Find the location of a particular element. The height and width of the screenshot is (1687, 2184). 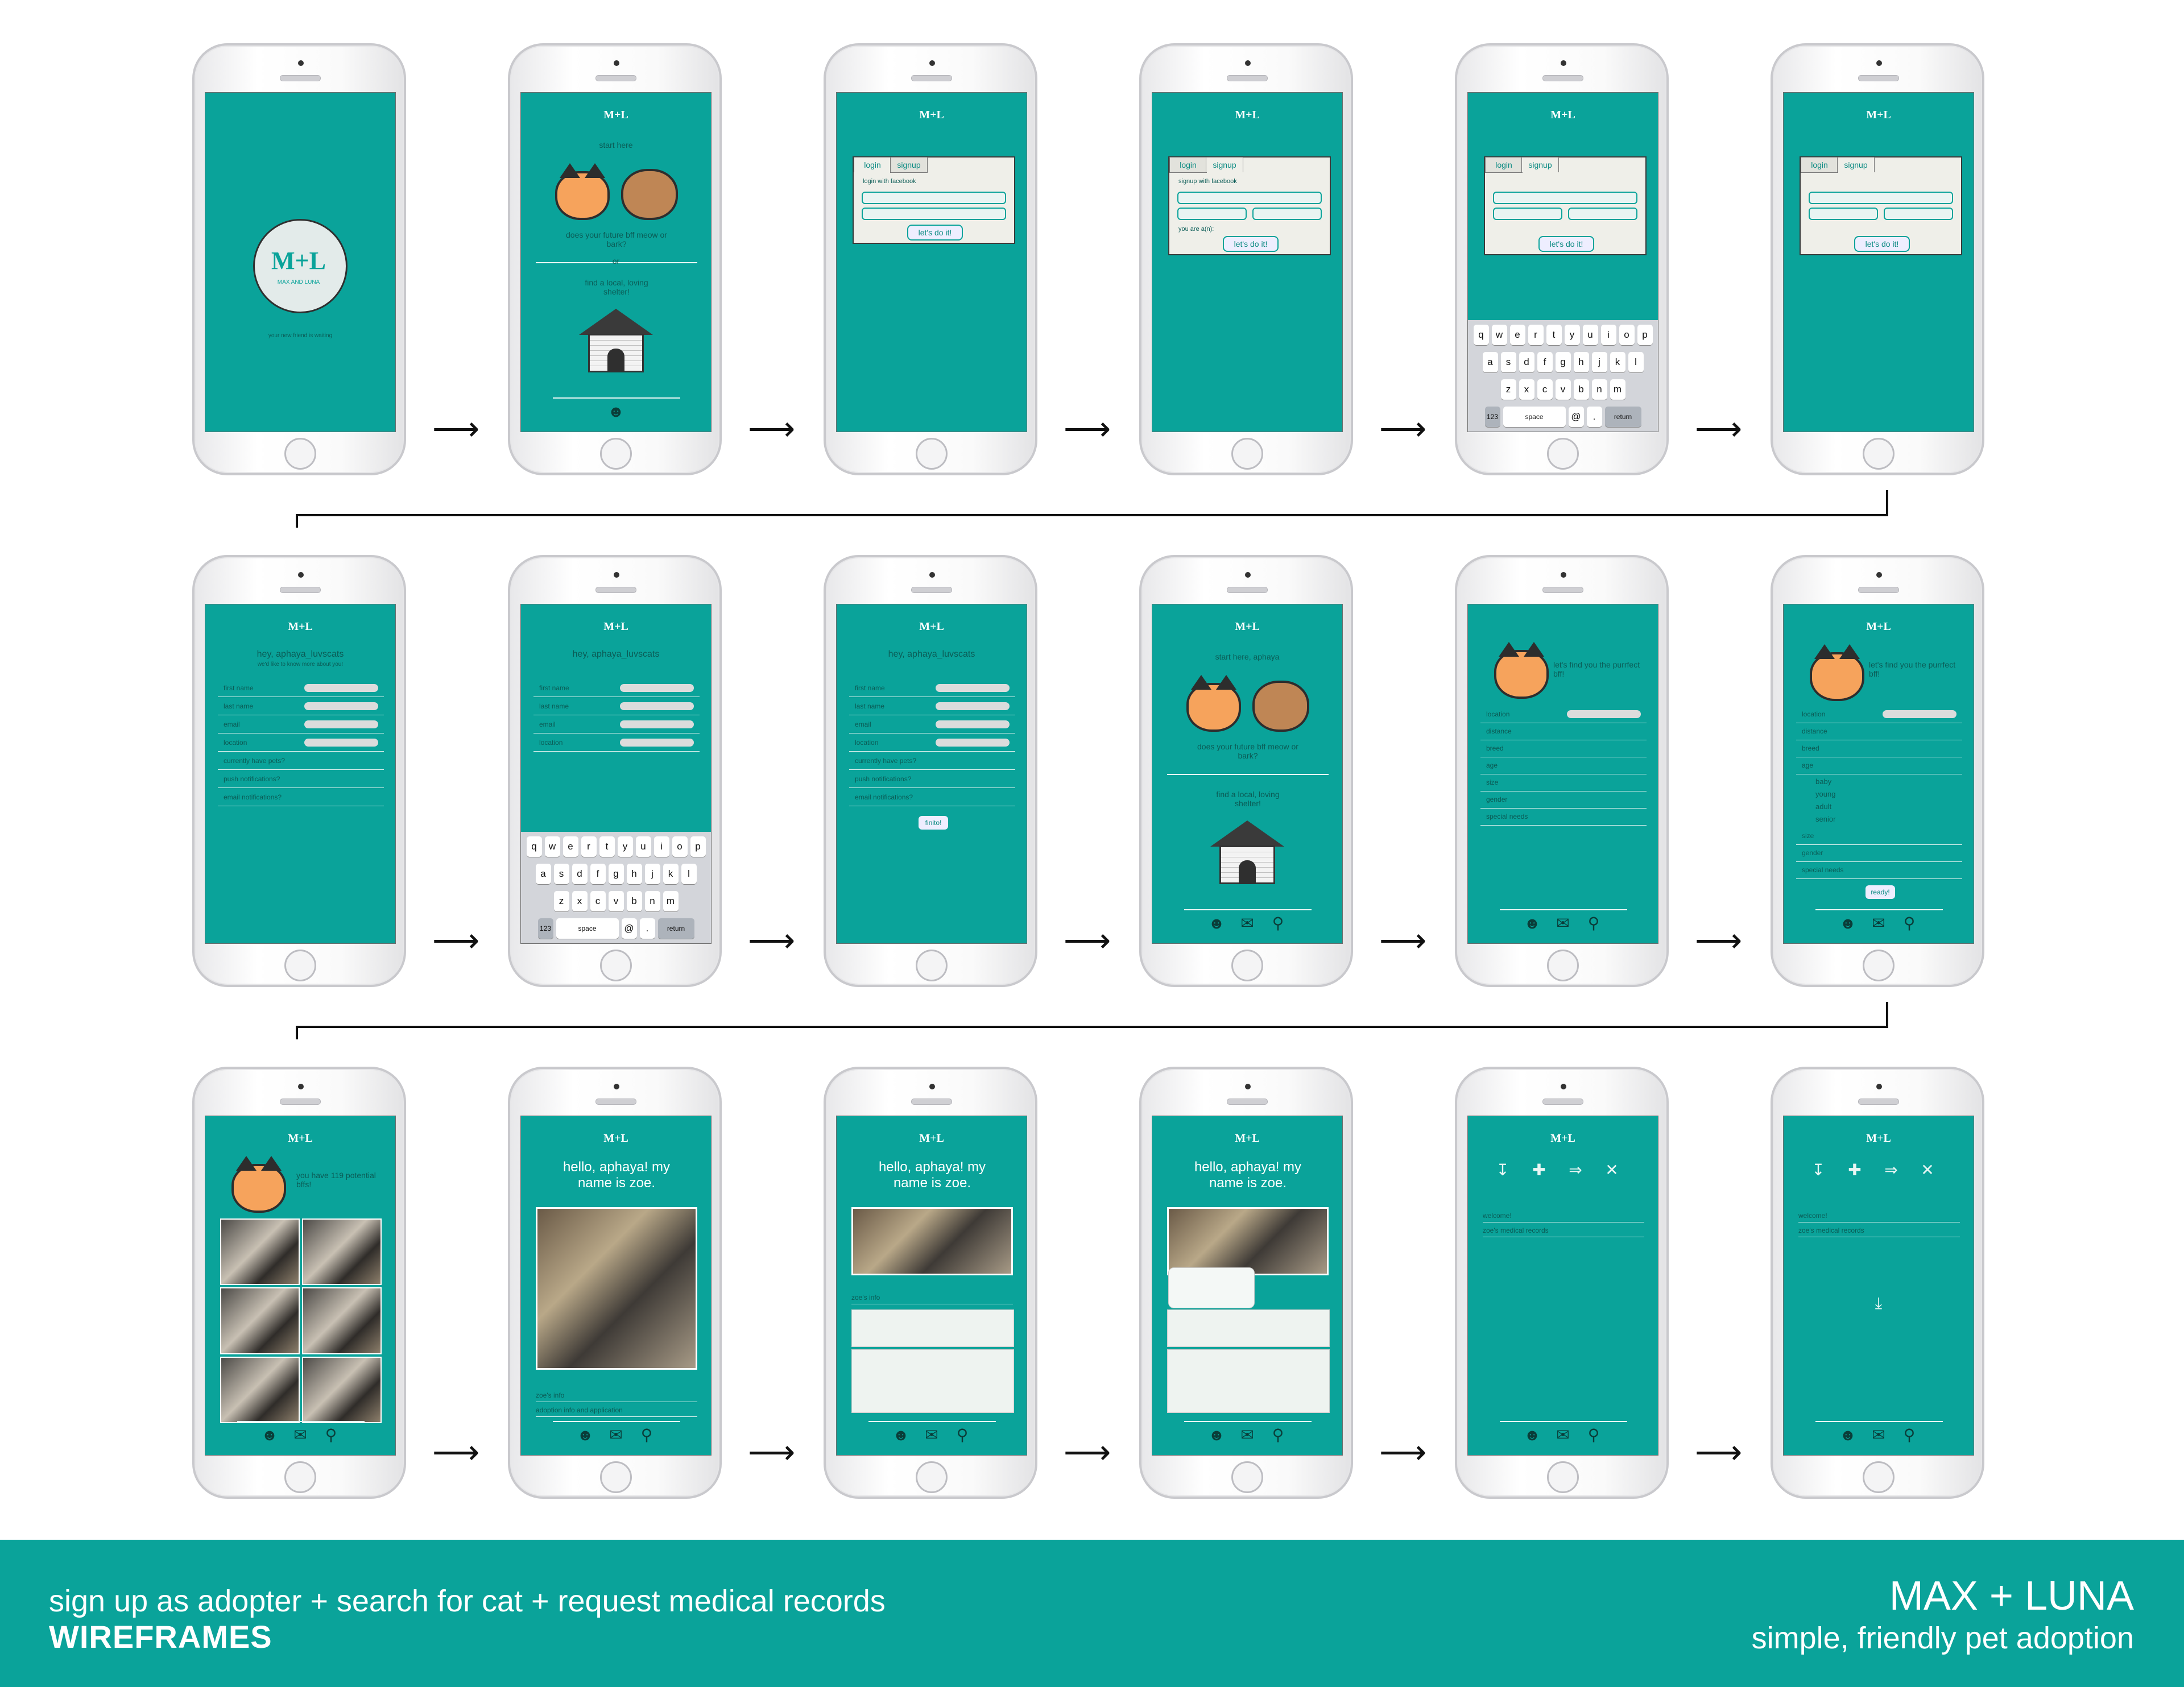

key: o is located at coordinates (680, 846).